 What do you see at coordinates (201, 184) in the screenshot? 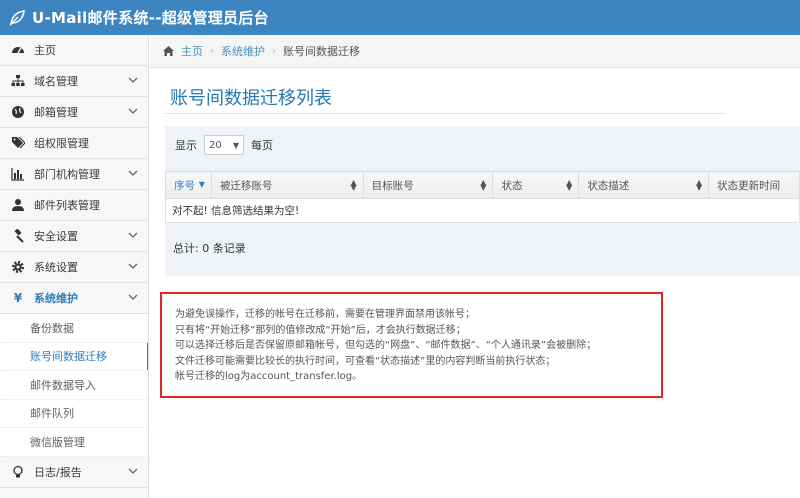
I see `sort-desc-icon: ▼` at bounding box center [201, 184].